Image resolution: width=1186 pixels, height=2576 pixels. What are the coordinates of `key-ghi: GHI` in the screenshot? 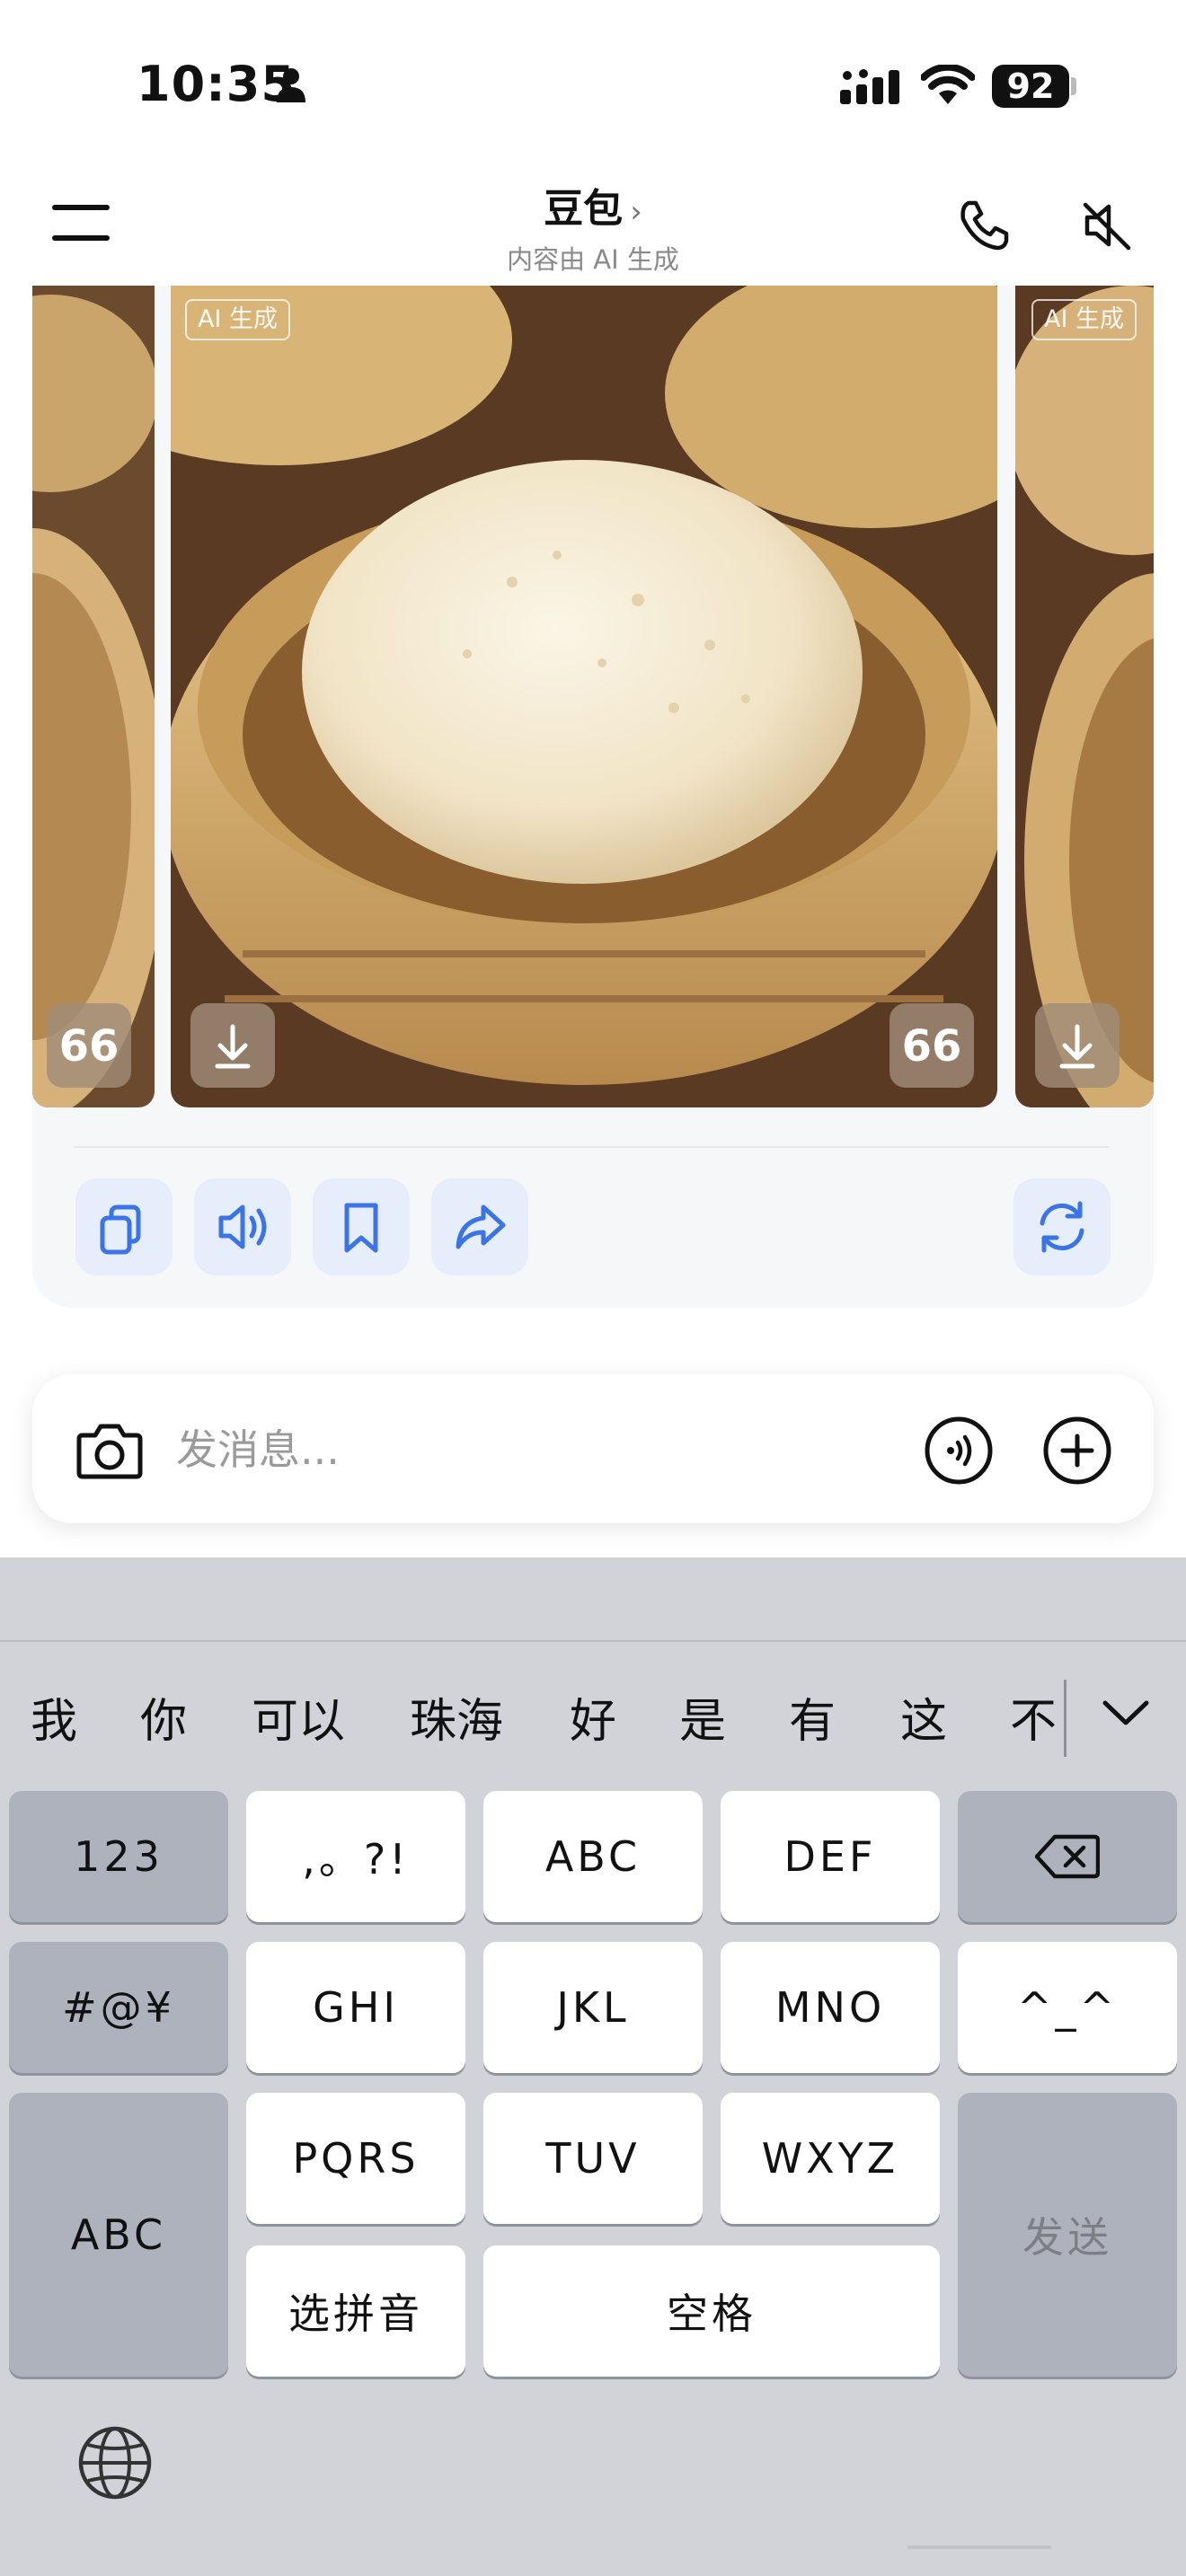 It's located at (355, 2007).